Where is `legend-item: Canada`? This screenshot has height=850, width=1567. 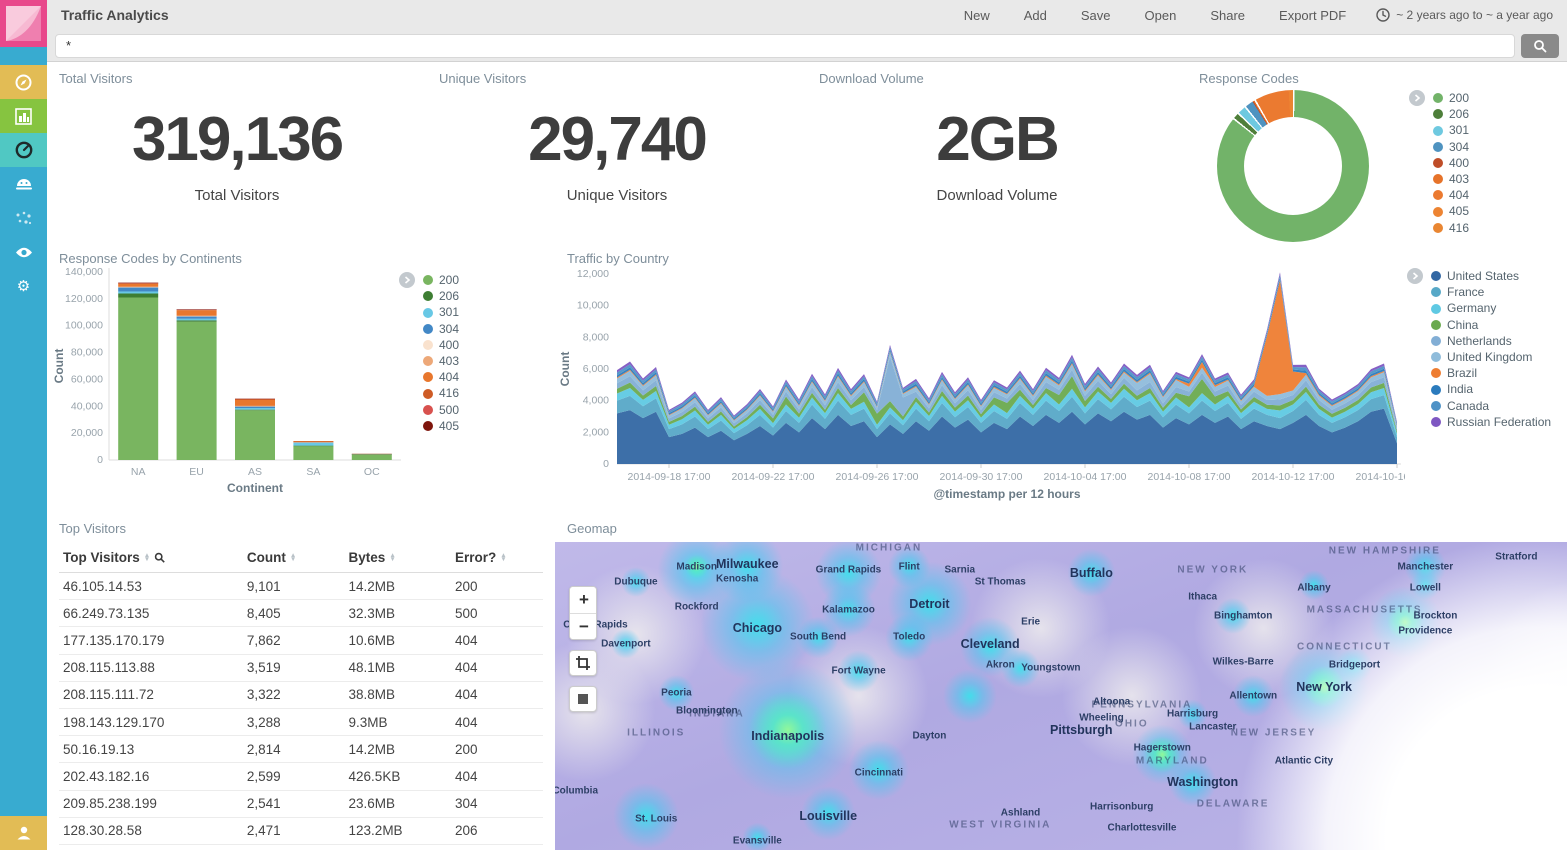
legend-item: Canada is located at coordinates (1491, 406).